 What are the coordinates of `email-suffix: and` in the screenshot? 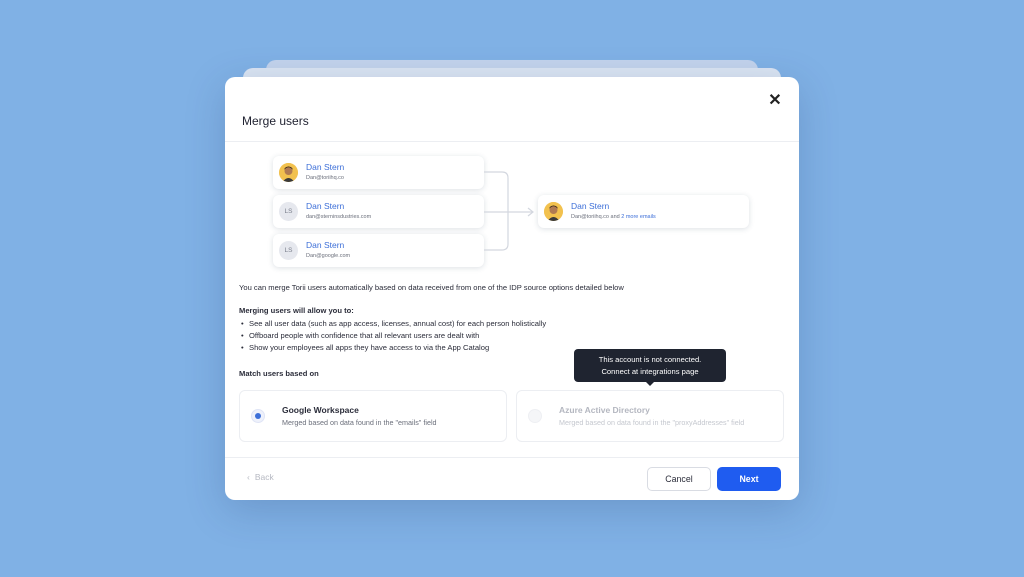 It's located at (615, 217).